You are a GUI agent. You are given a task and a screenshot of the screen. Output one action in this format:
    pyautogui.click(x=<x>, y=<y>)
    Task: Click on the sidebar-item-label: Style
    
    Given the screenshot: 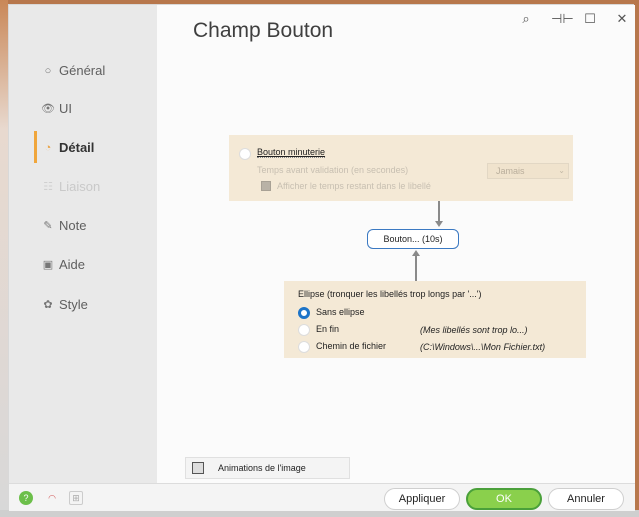 What is the action you would take?
    pyautogui.click(x=73, y=304)
    